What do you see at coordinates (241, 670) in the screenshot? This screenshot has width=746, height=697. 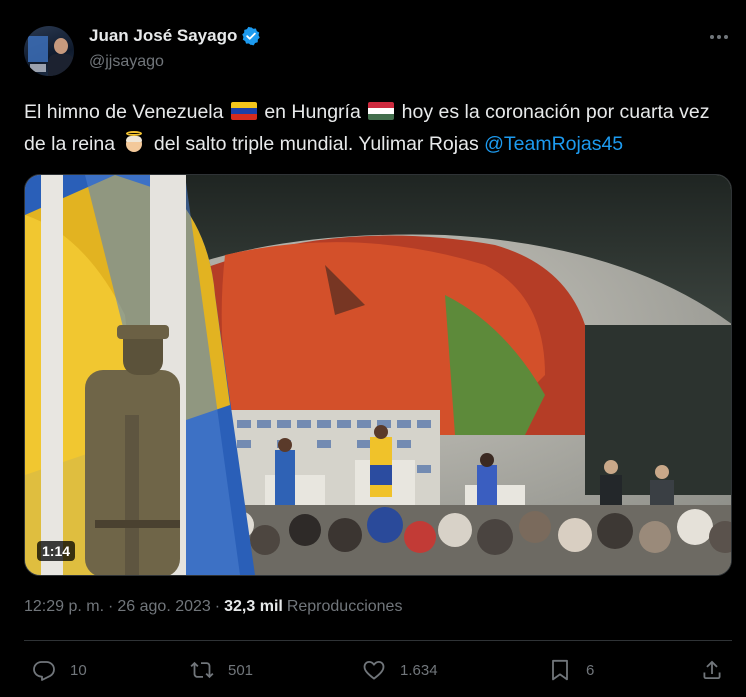 I see `repost-count: 501` at bounding box center [241, 670].